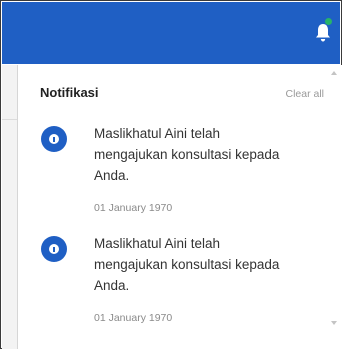 The width and height of the screenshot is (342, 349). Describe the element at coordinates (334, 207) in the screenshot. I see `scrollbar` at that location.